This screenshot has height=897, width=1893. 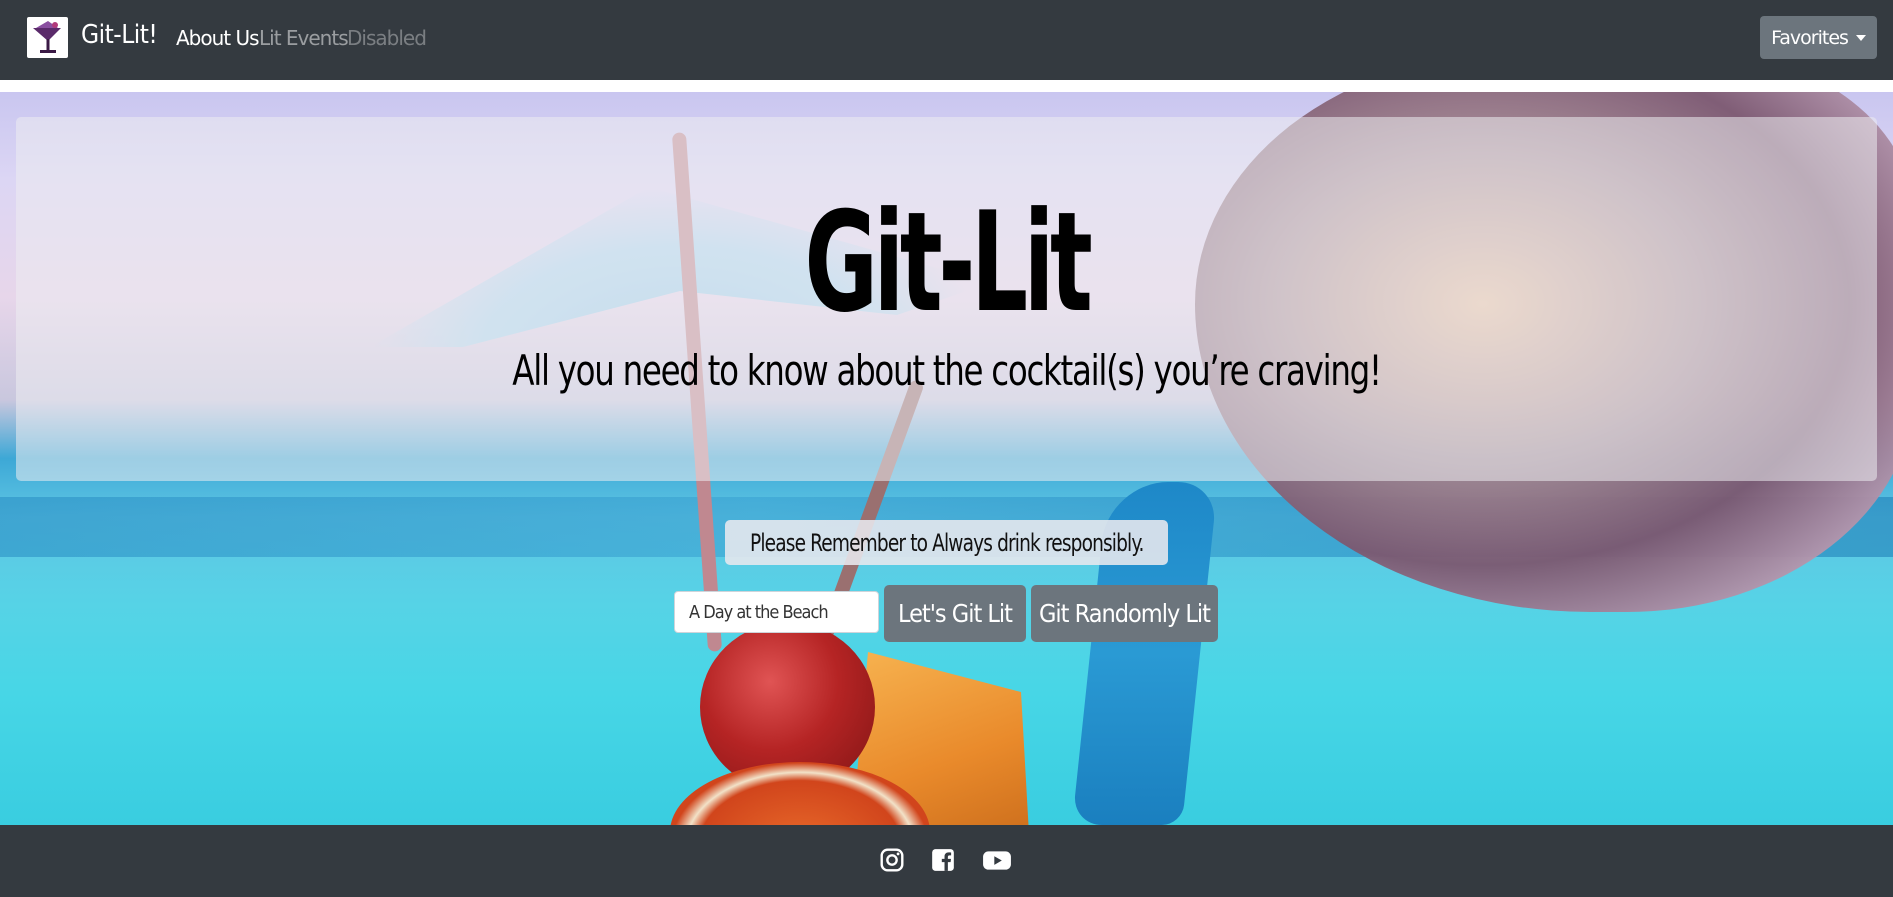 What do you see at coordinates (892, 860) in the screenshot?
I see `instagram-icon` at bounding box center [892, 860].